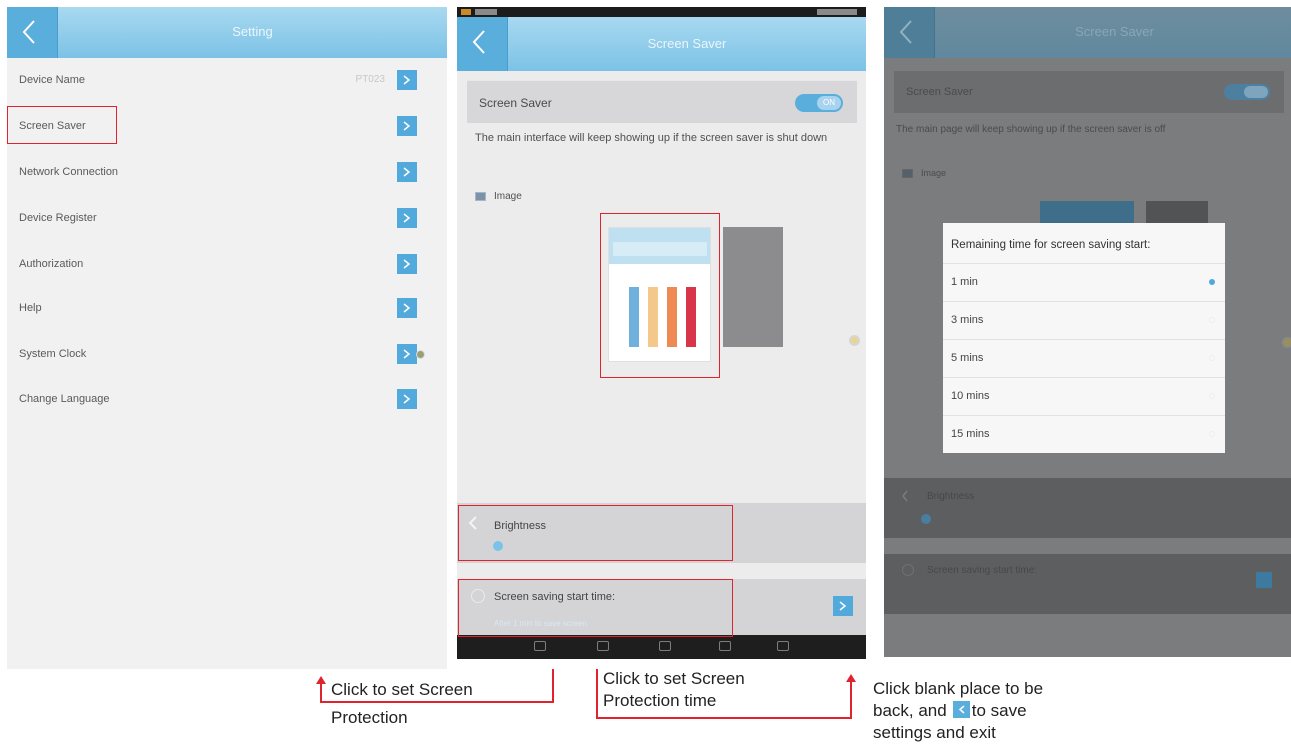 The image size is (1291, 753). Describe the element at coordinates (370, 79) in the screenshot. I see `device-name-value: PT023` at that location.